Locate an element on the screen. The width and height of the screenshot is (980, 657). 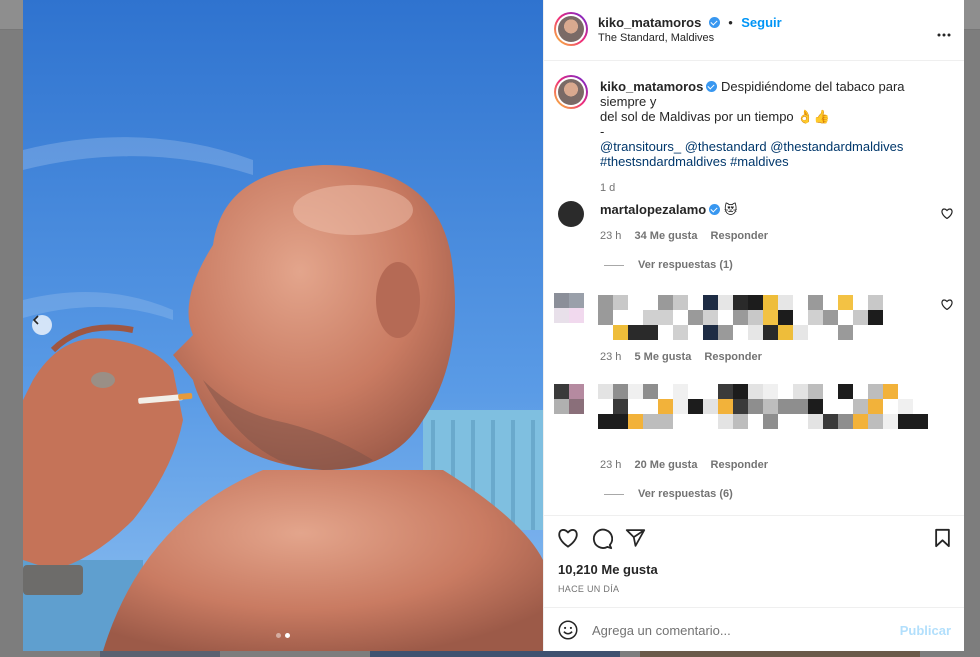
comment-input is located at coordinates (742, 630).